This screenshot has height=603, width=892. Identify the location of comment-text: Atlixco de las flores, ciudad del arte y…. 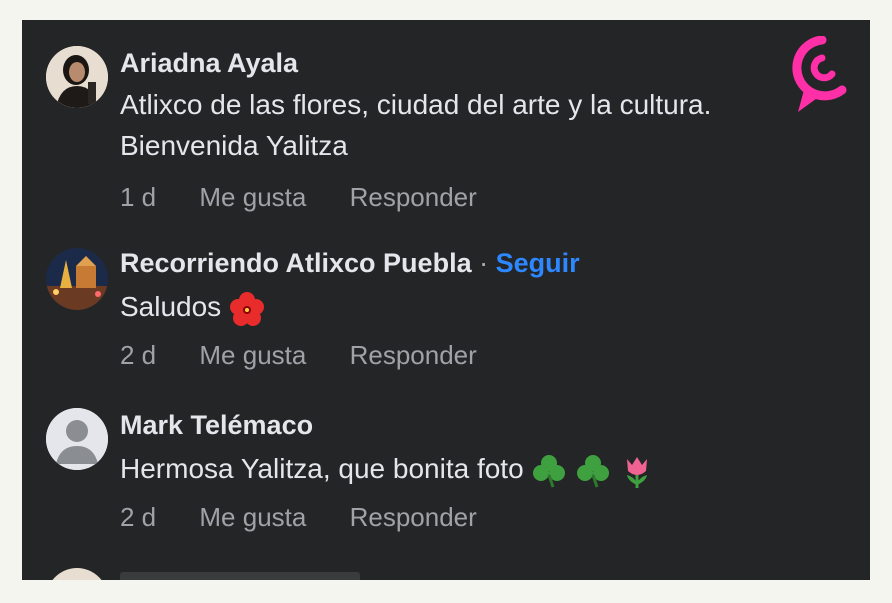
(415, 125).